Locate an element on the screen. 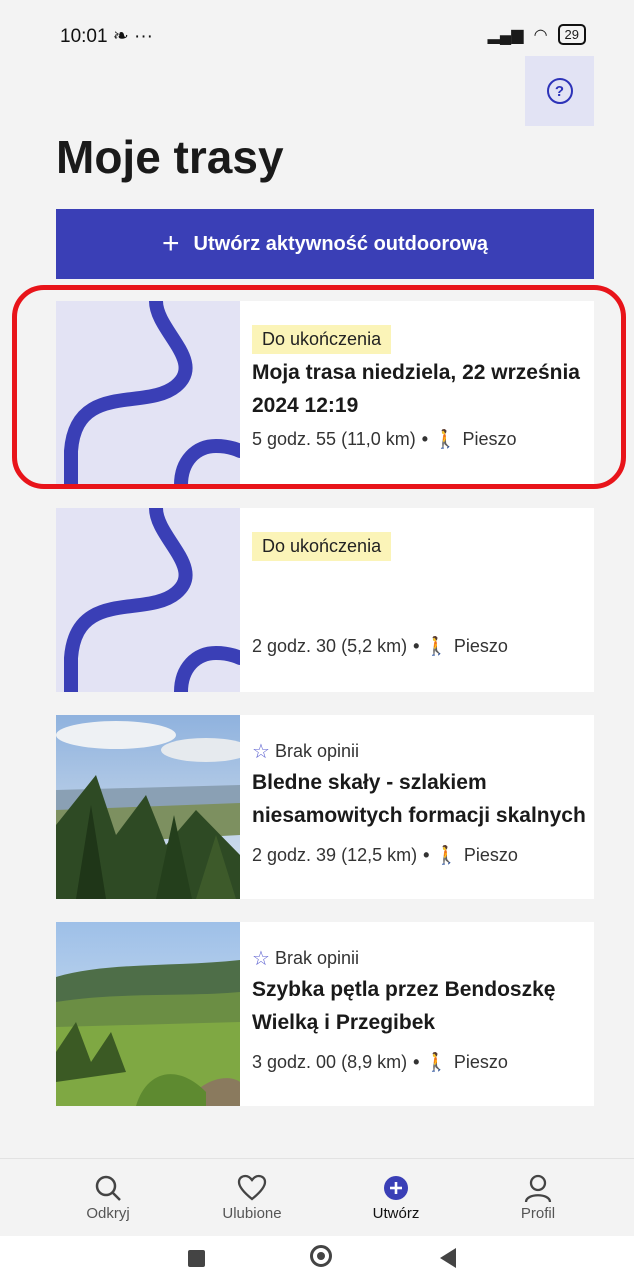  nav-create: Utwórz is located at coordinates (396, 1196).